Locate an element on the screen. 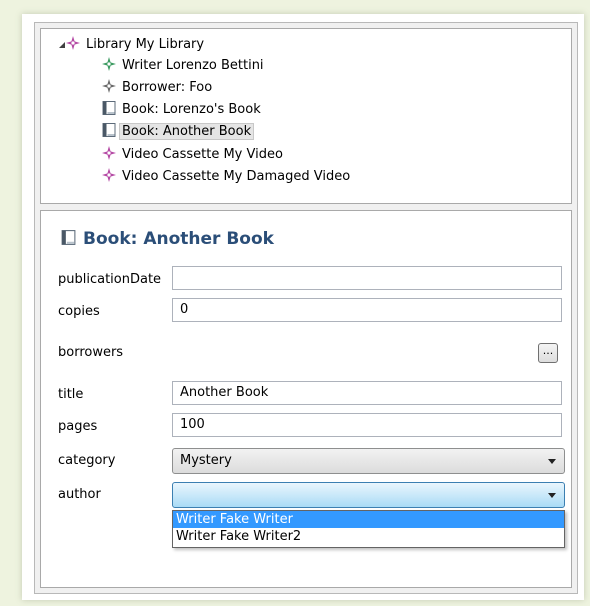  tree-item-book-another: Book: Another Book is located at coordinates (178, 132).